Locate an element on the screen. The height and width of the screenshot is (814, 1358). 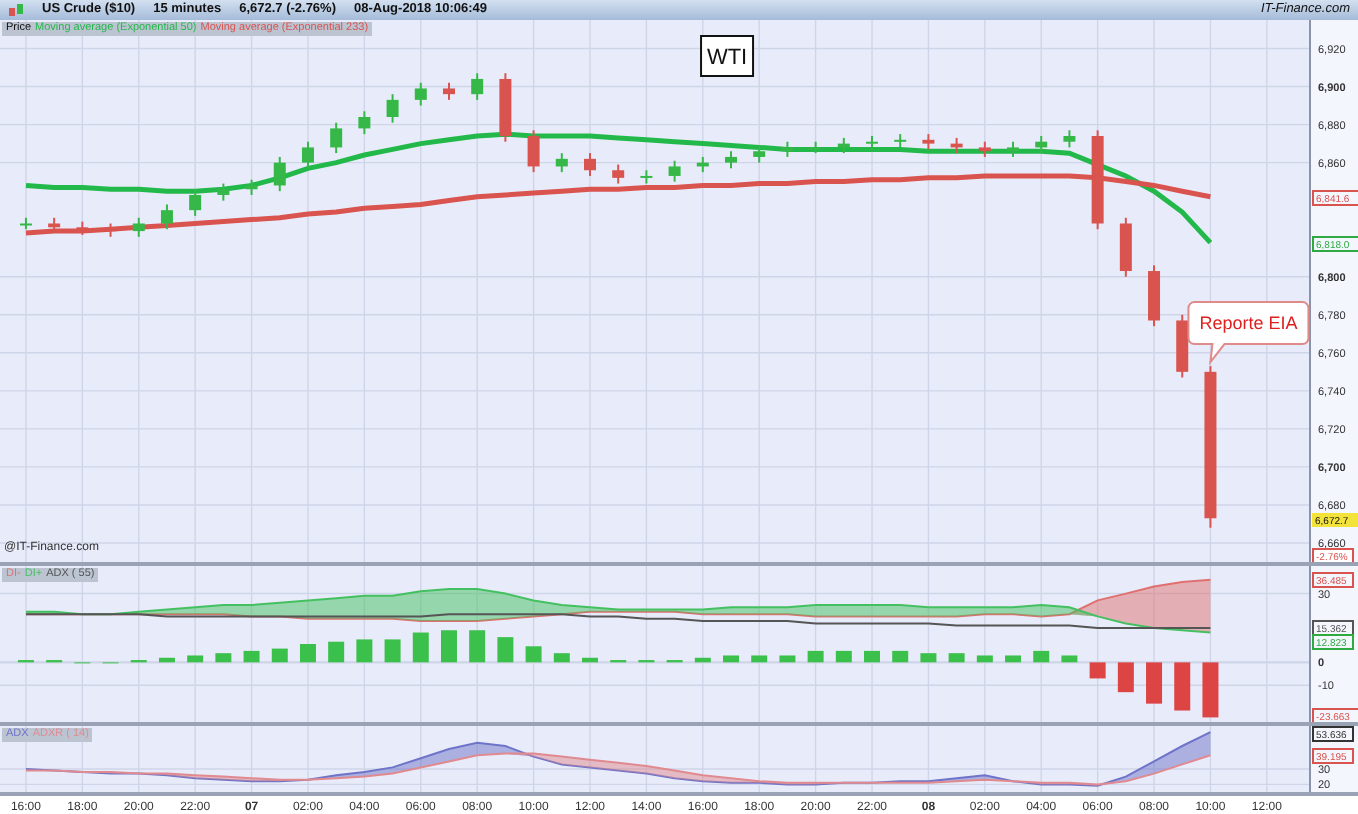
candles-icon is located at coordinates (16, 10).